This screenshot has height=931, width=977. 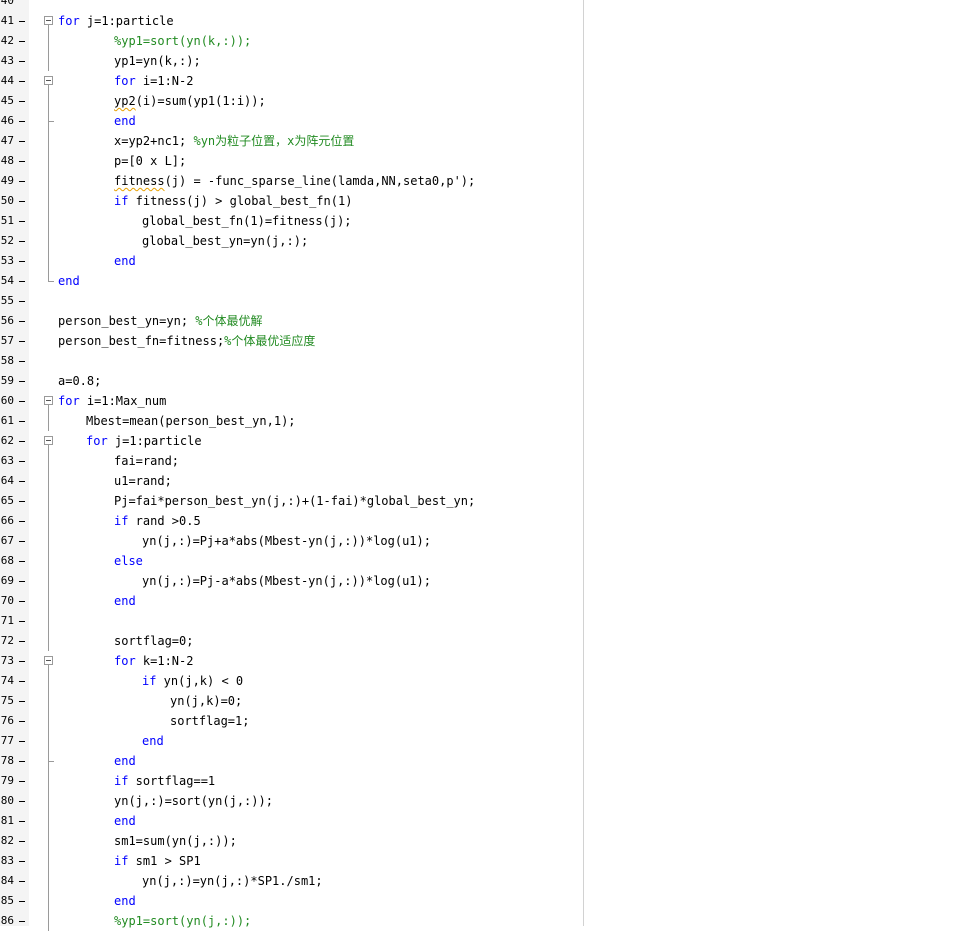 I want to click on code-line: 83 if sm1 > SP1, so click(x=488, y=861).